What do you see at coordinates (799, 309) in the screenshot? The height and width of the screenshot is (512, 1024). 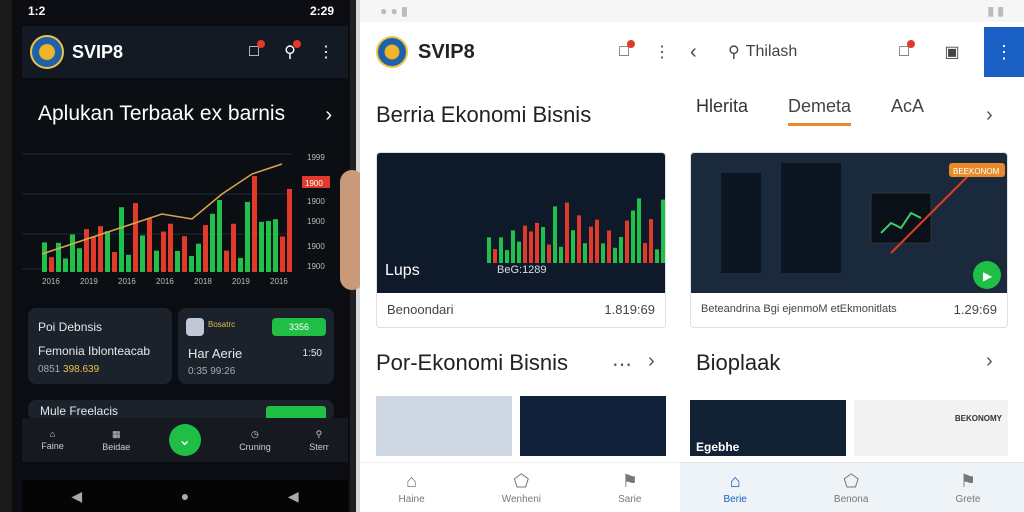 I see `caption-text: Beteandrina Bgi ejenmoM etEkmonitlats` at bounding box center [799, 309].